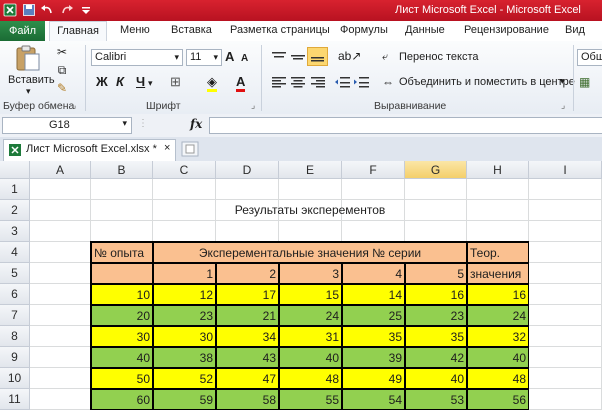 The width and height of the screenshot is (602, 415). Describe the element at coordinates (60, 170) in the screenshot. I see `column-header-a: A` at that location.